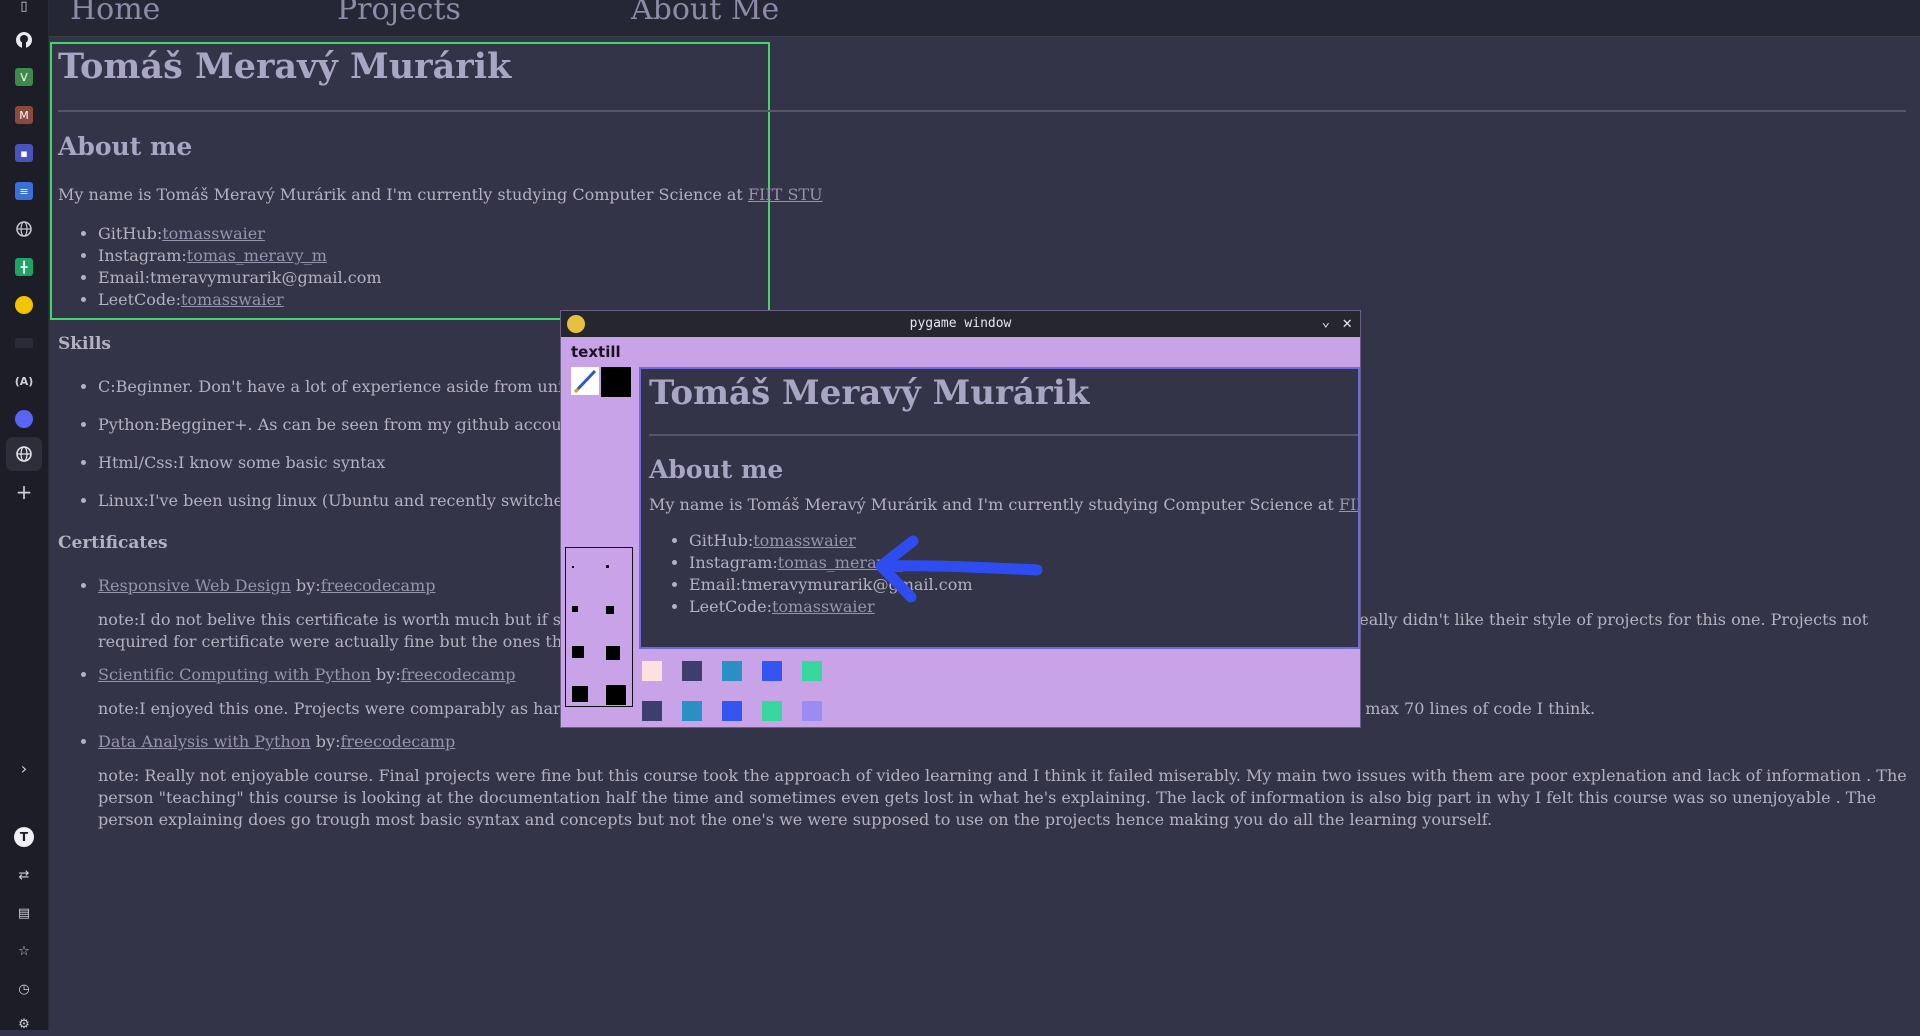 This screenshot has height=1036, width=1920. I want to click on app-name: textill, so click(596, 352).